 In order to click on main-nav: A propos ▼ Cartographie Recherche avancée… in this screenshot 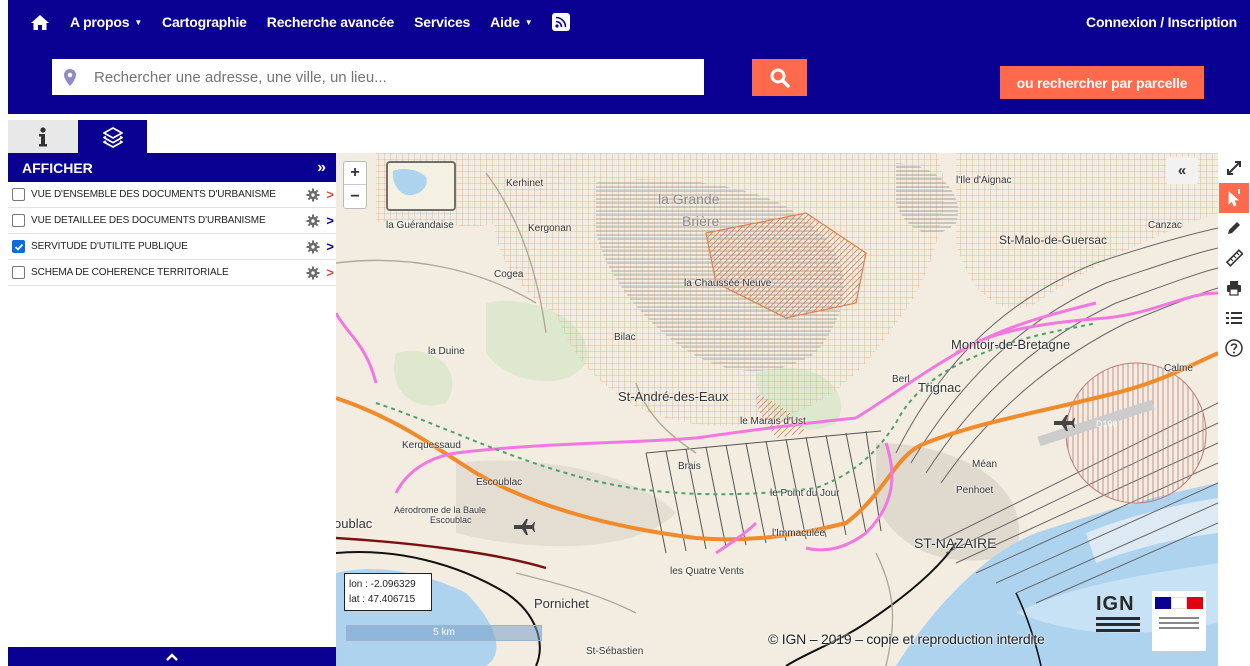, I will do `click(300, 22)`.